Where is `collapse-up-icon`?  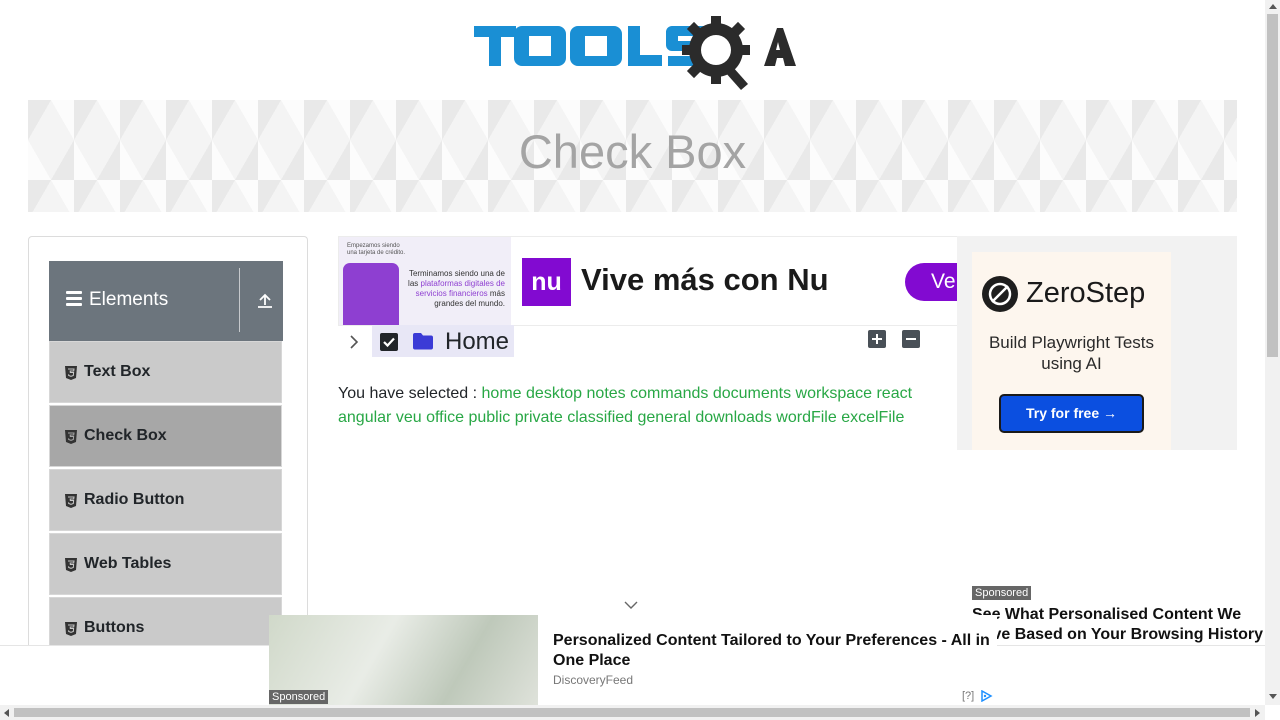
collapse-up-icon is located at coordinates (265, 301).